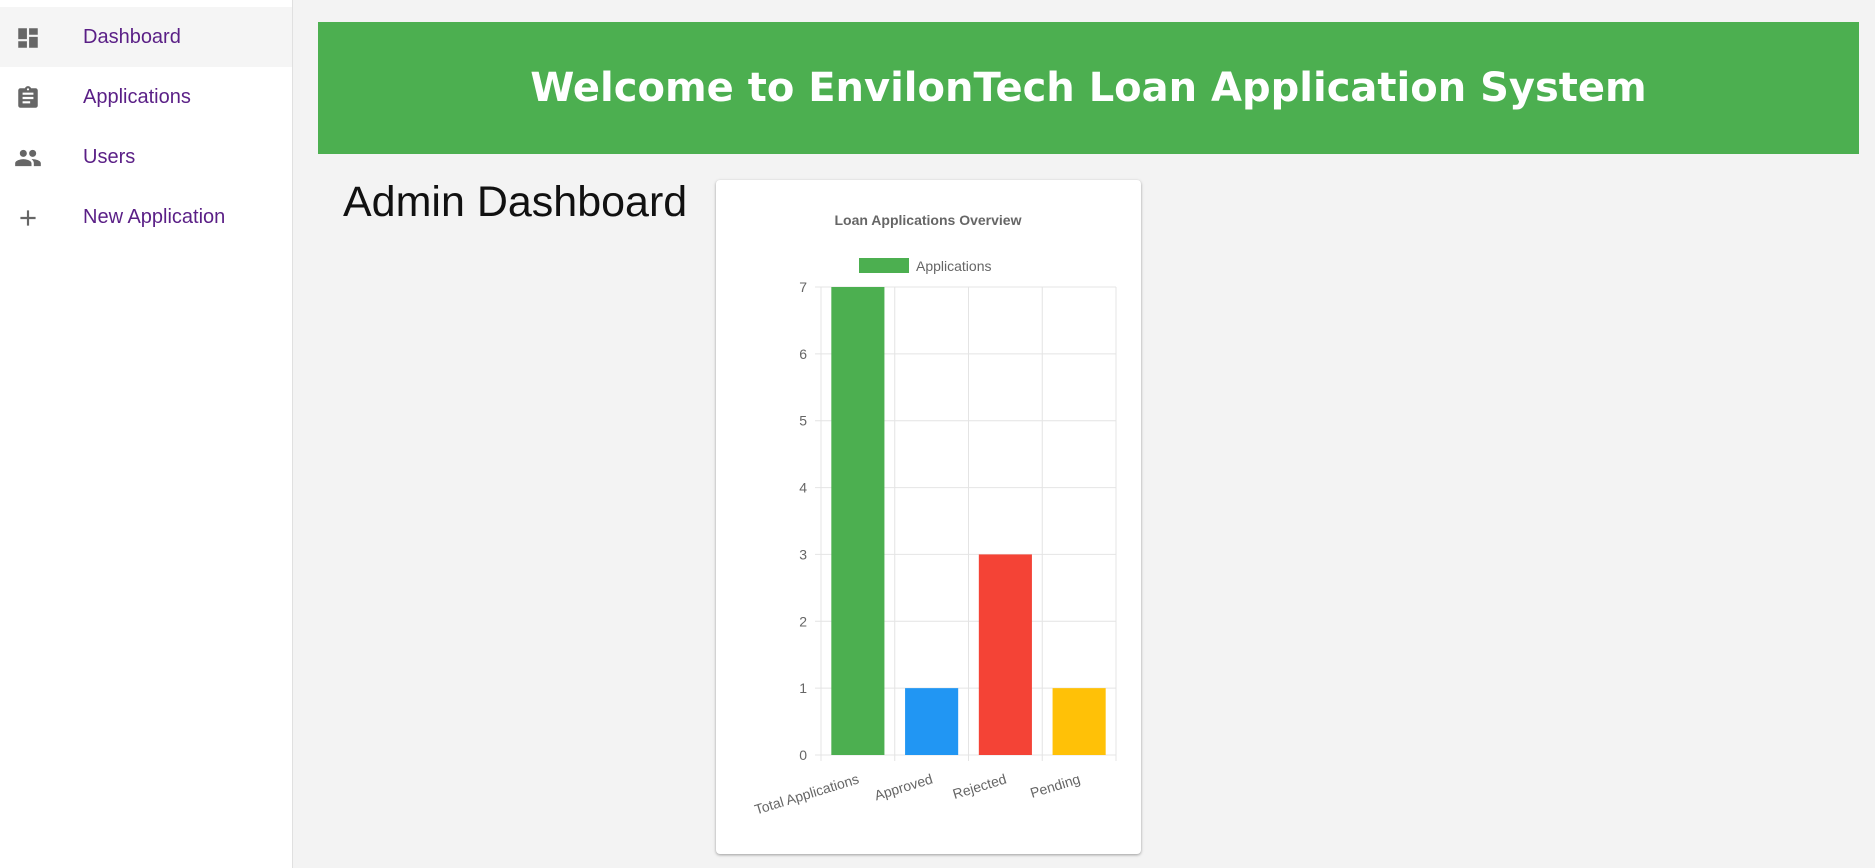  What do you see at coordinates (515, 202) in the screenshot?
I see `page-title: Admin Dashboard` at bounding box center [515, 202].